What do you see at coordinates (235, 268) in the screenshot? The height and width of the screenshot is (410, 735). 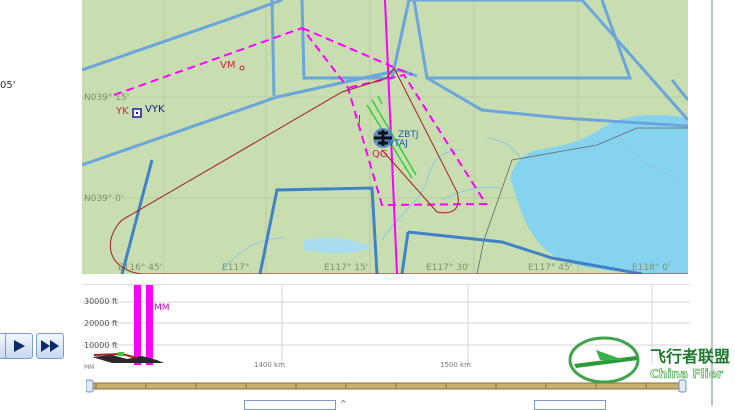 I see `lon-label-117: E117°` at bounding box center [235, 268].